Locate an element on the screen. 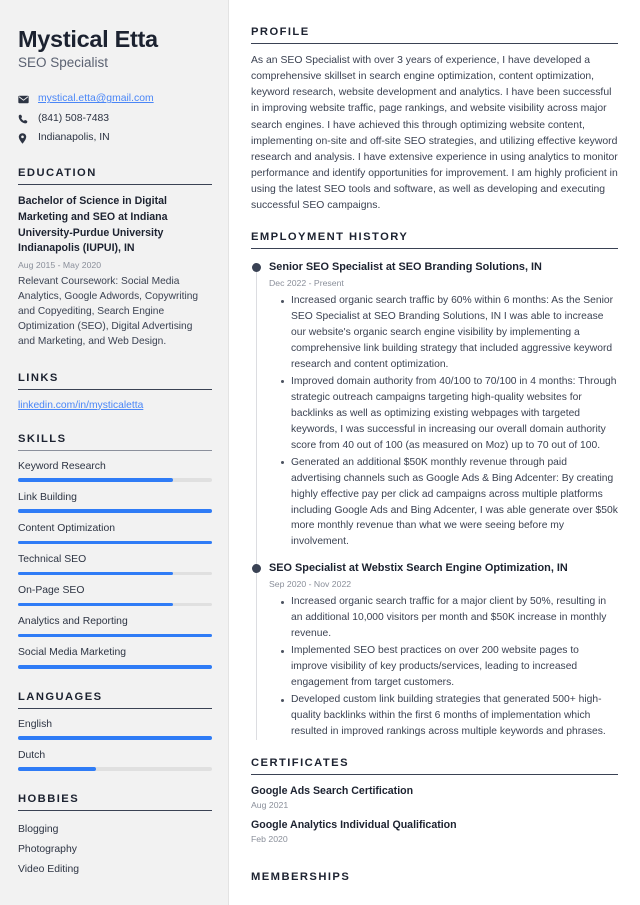 Image resolution: width=640 pixels, height=905 pixels. contact-item-location: Indianapolis, IN is located at coordinates (115, 138).